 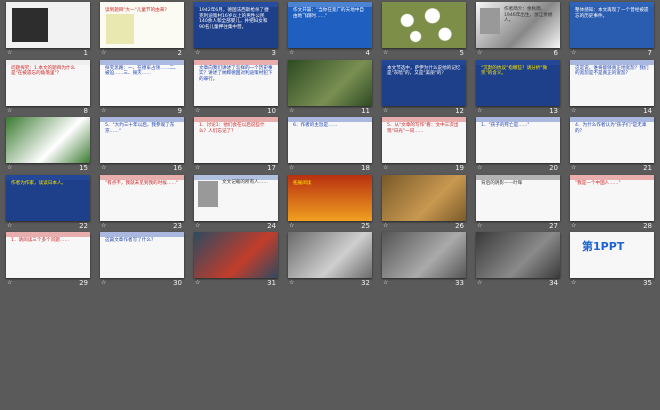 I want to click on slide-cell: 作者简介：余秋雨，1946年出生，浙江余姚人。 ☆ 6, so click(x=518, y=31).